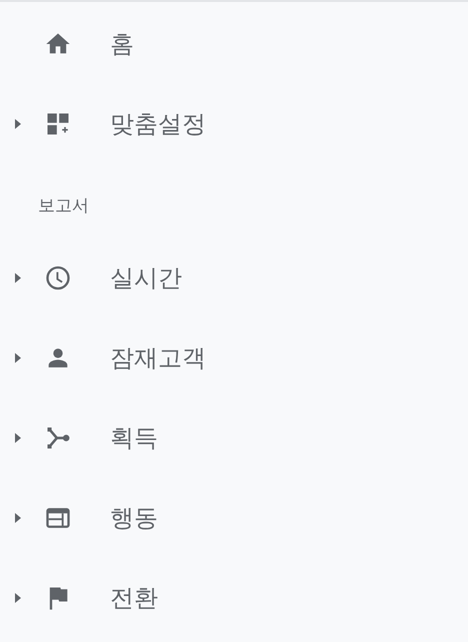 The height and width of the screenshot is (642, 468). I want to click on nav-item-label: 맞춤설정, so click(158, 124).